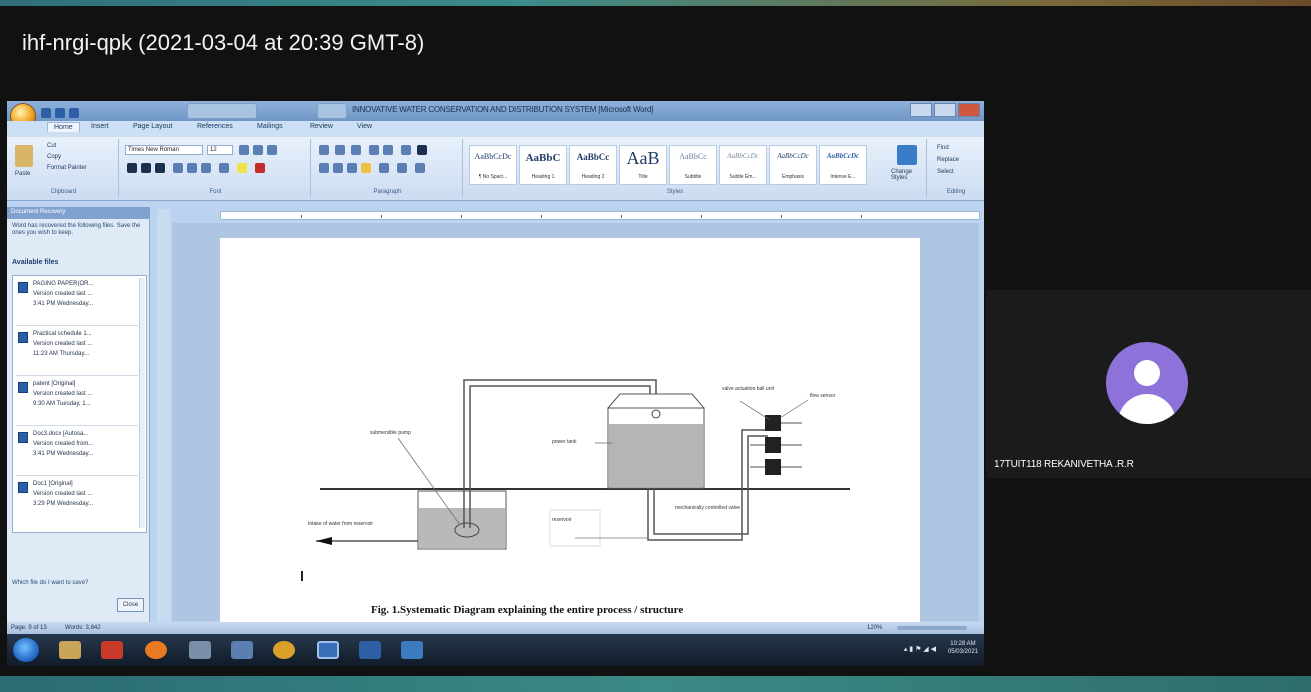 The height and width of the screenshot is (692, 1311). Describe the element at coordinates (26, 650) in the screenshot. I see `start-icon` at that location.